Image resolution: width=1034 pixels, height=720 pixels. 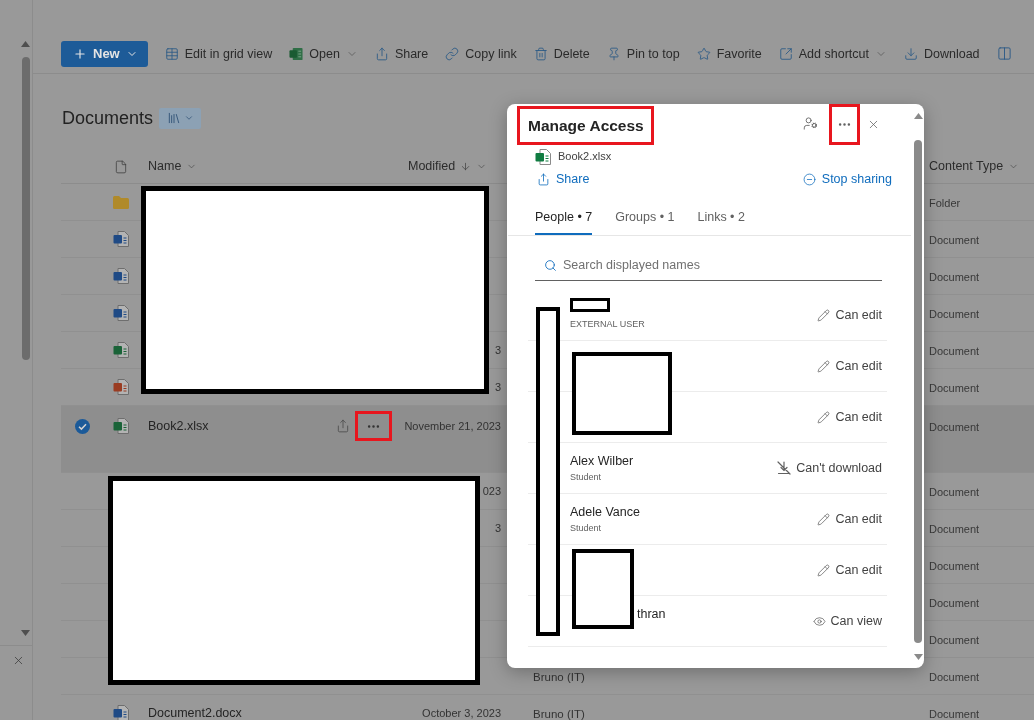 What do you see at coordinates (452, 426) in the screenshot?
I see `modified-date: November 21, 2023` at bounding box center [452, 426].